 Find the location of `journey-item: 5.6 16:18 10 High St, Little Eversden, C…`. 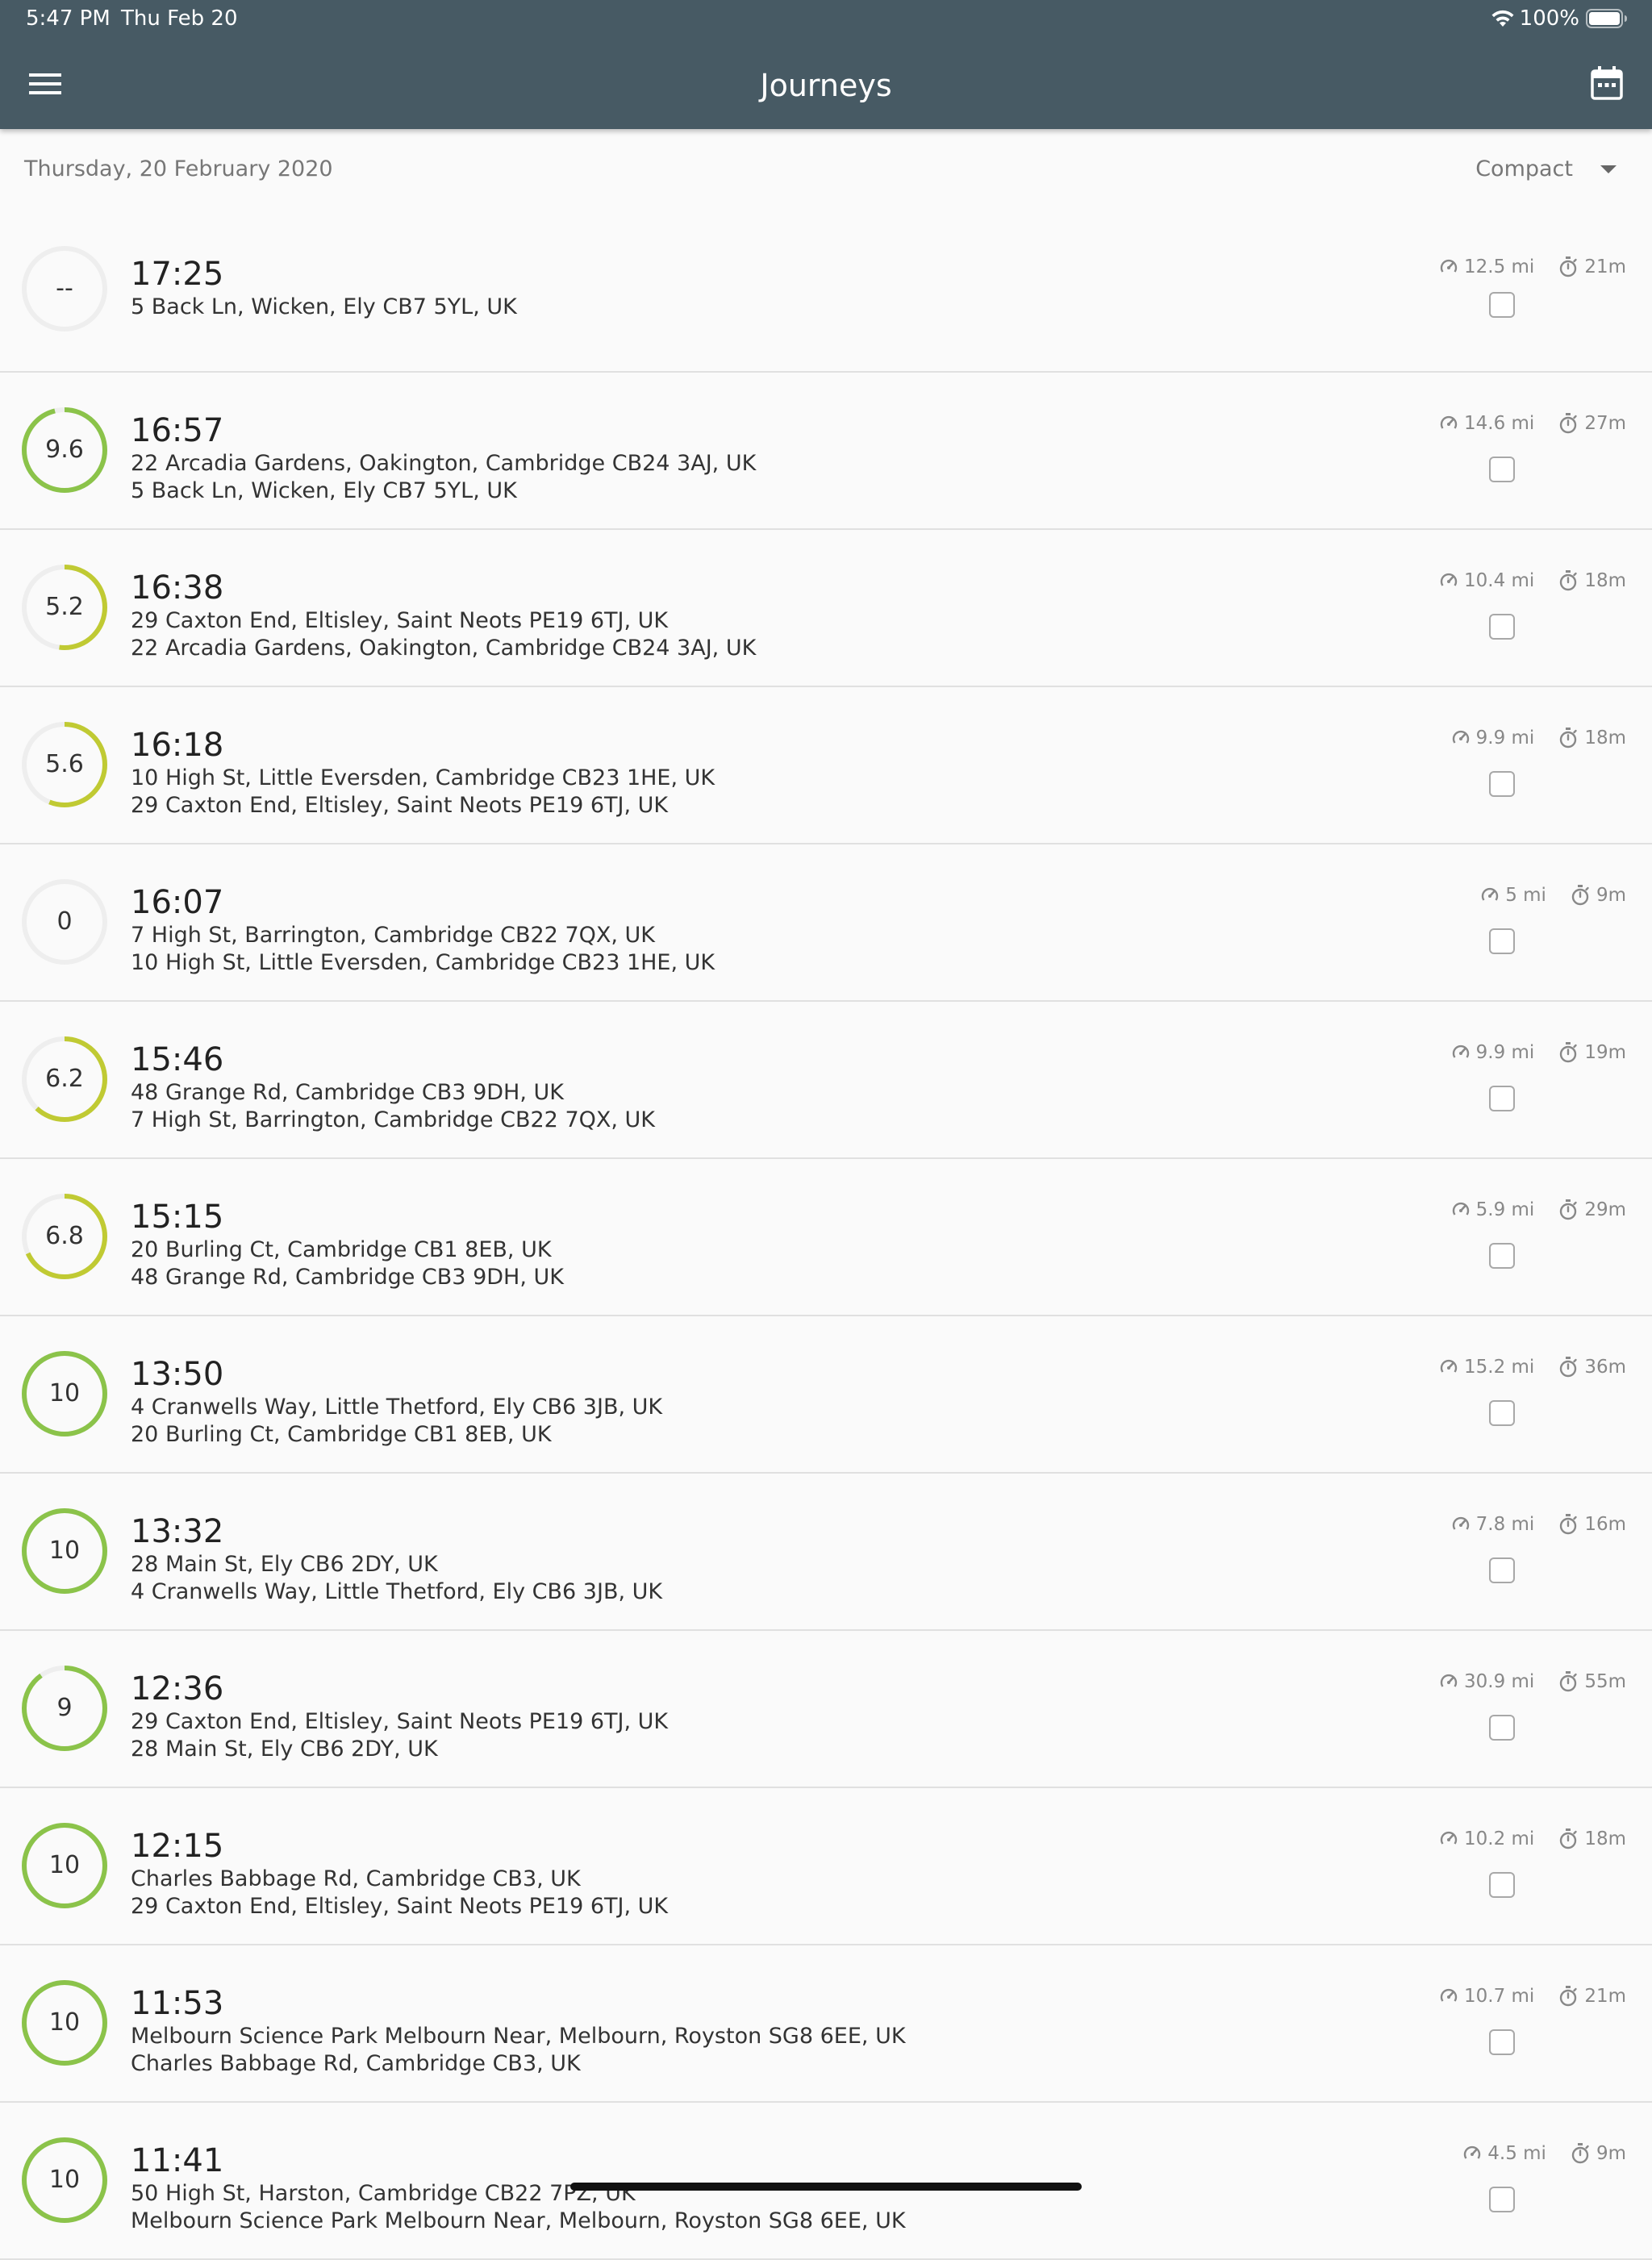

journey-item: 5.6 16:18 10 High St, Little Eversden, C… is located at coordinates (826, 765).